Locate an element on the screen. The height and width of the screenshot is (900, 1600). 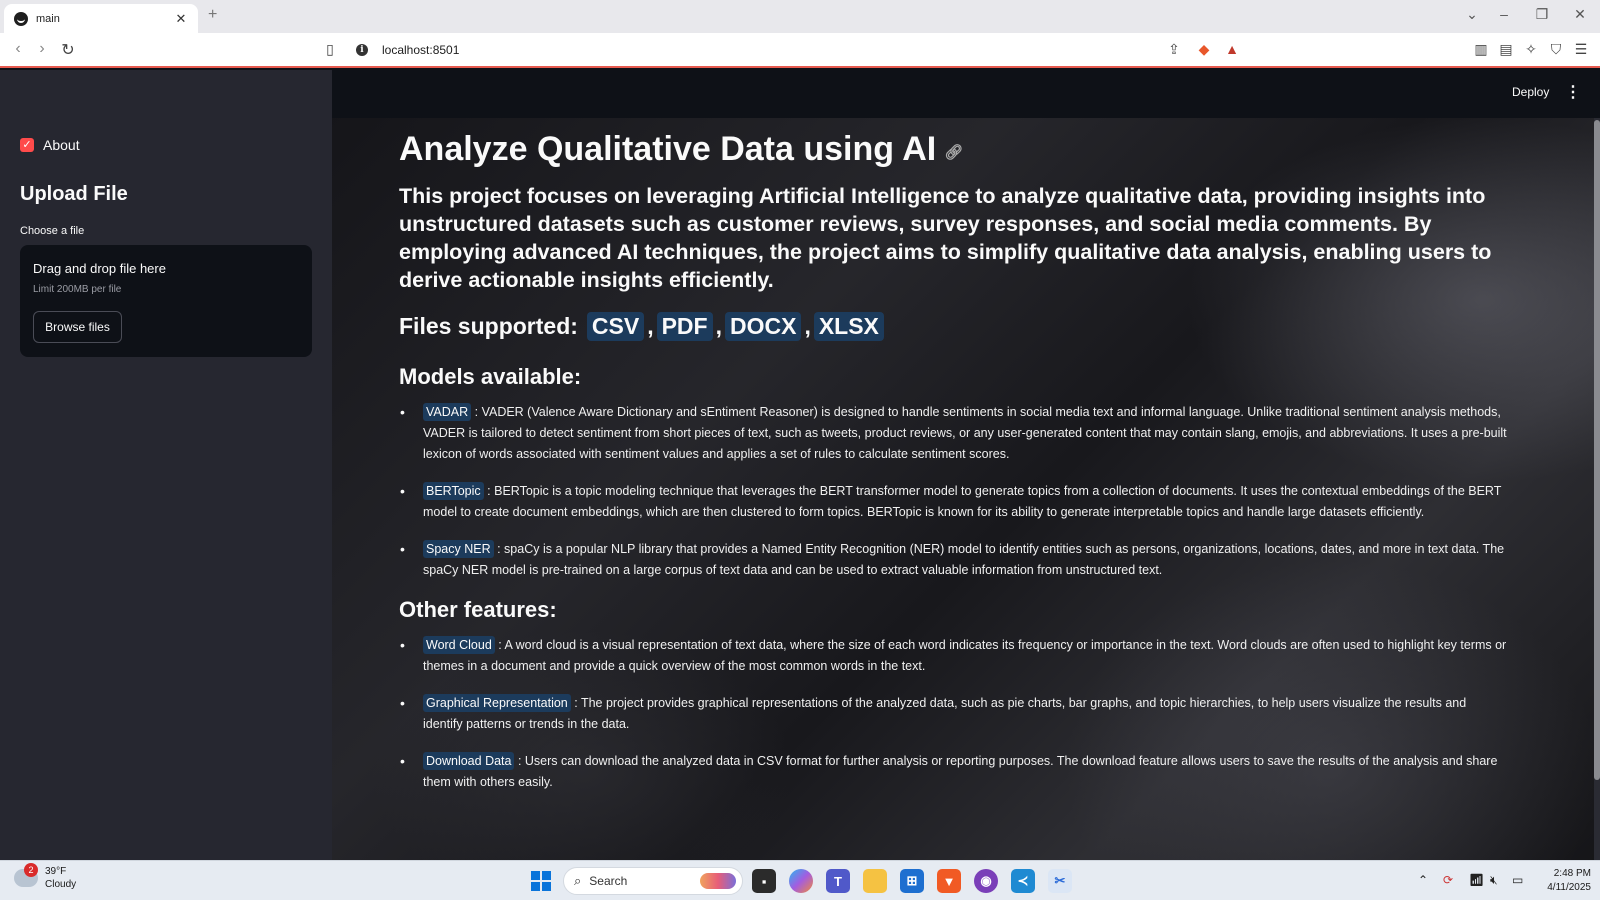
main-menu-icon: ⋮ is located at coordinates (1573, 92).